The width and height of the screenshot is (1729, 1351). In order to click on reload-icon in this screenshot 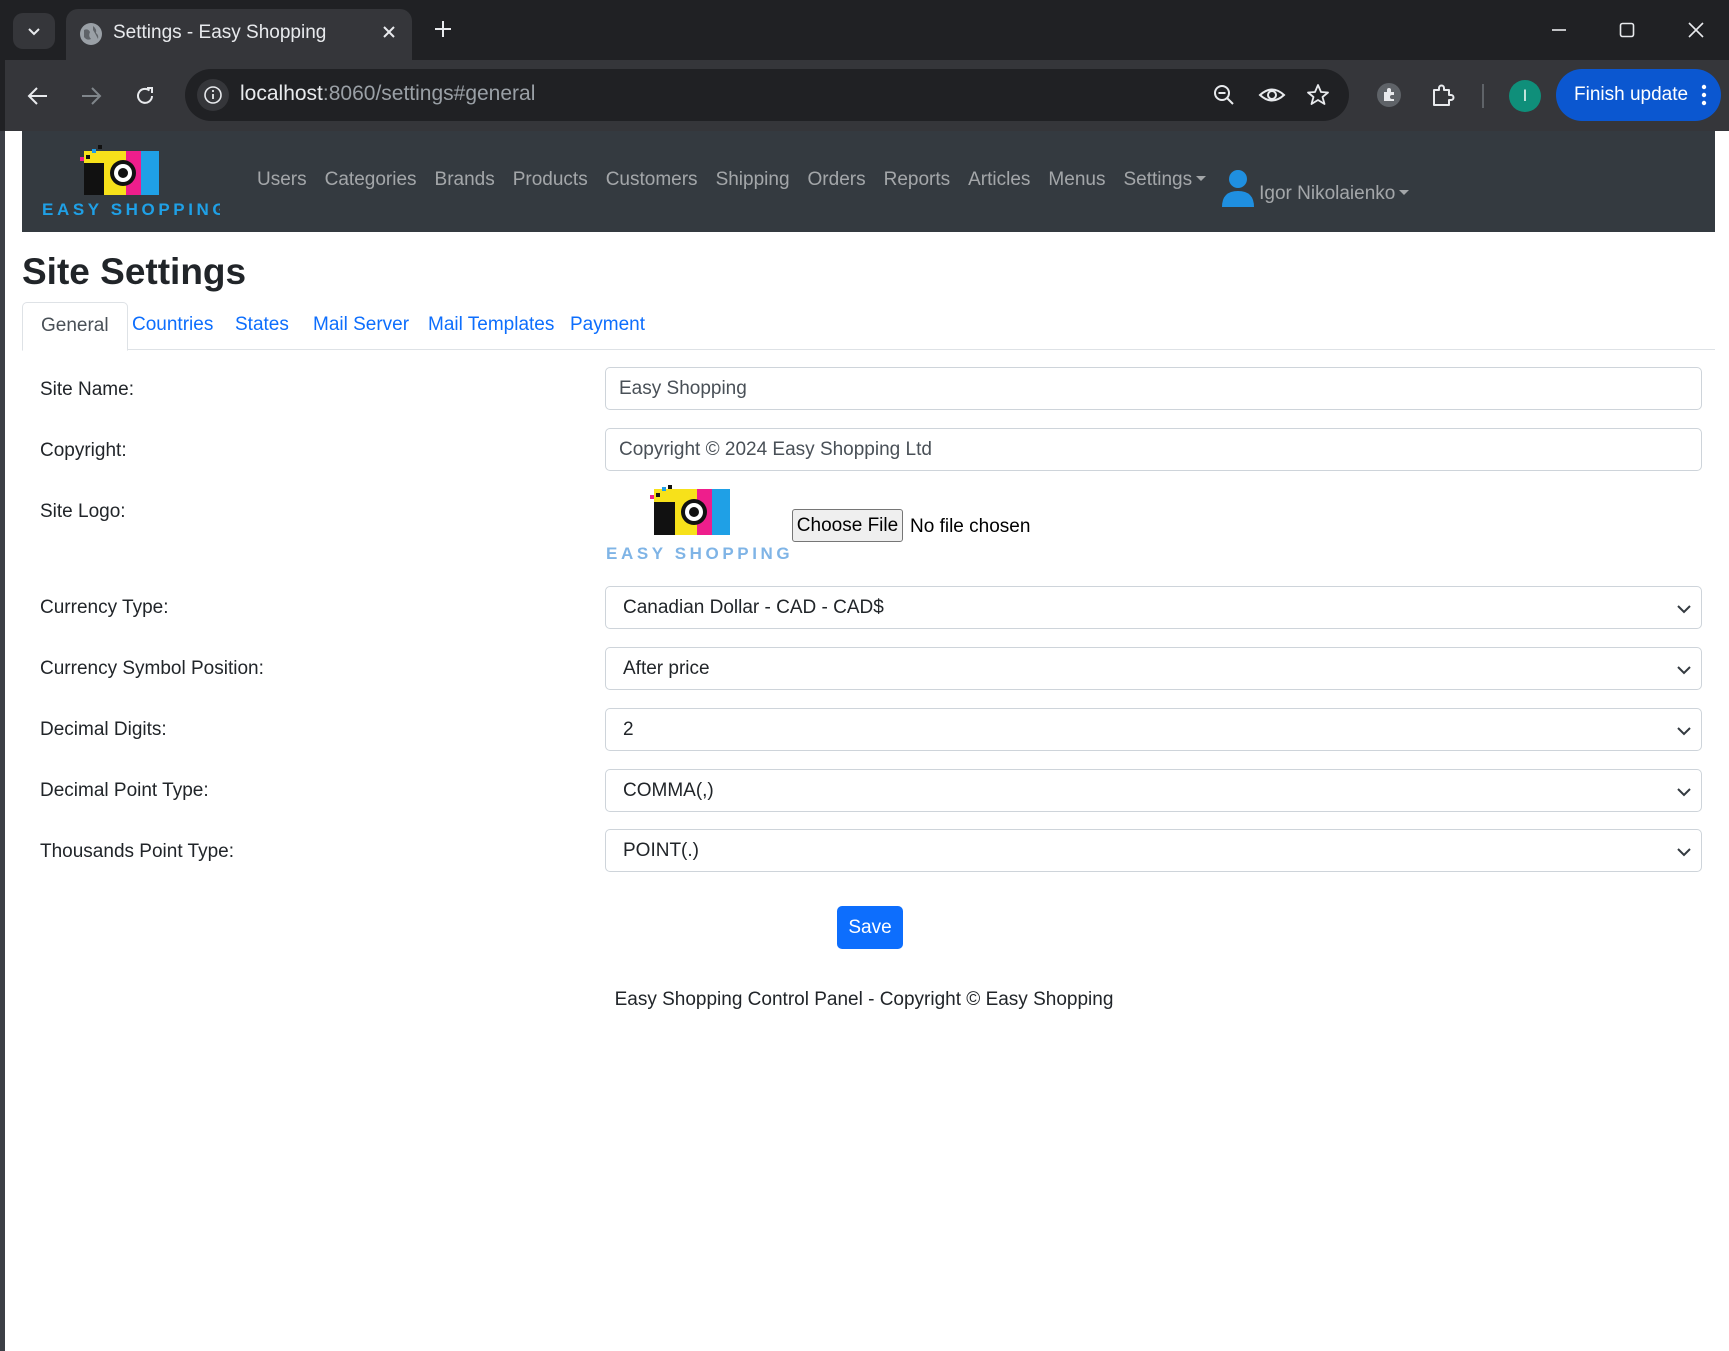, I will do `click(145, 95)`.